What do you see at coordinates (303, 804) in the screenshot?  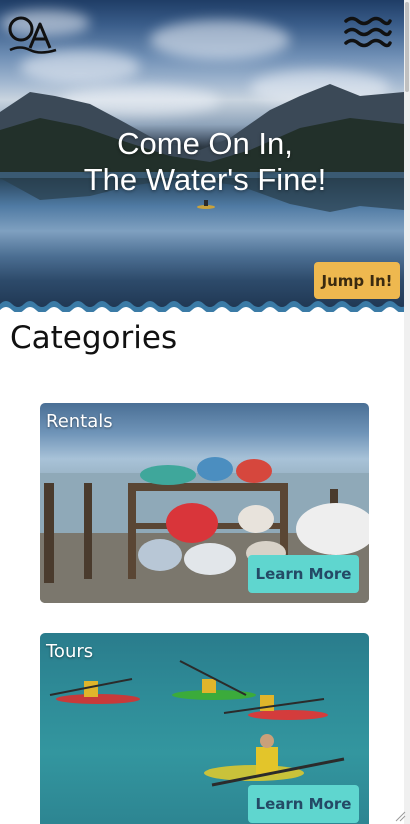 I see `tours-learn-more-button: Learn More` at bounding box center [303, 804].